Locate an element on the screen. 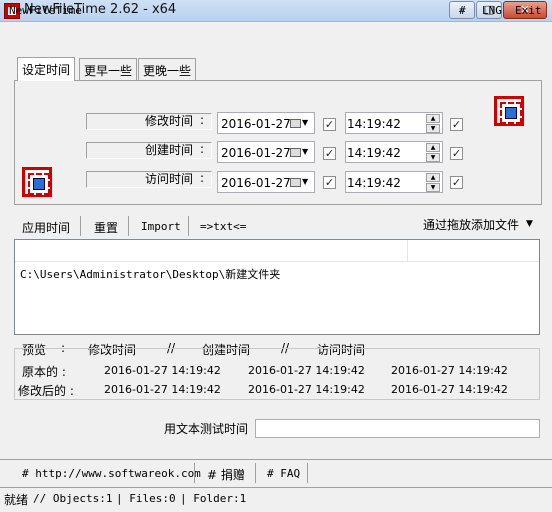 This screenshot has height=512, width=552. menu-bar is located at coordinates (276, 34).